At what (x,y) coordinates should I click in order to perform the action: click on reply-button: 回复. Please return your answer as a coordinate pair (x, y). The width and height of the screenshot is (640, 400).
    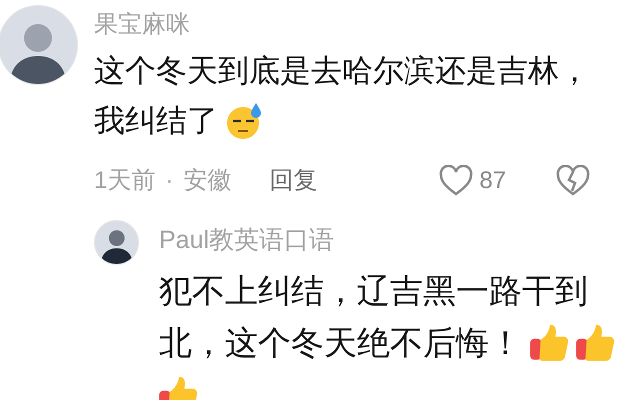
    Looking at the image, I should click on (293, 181).